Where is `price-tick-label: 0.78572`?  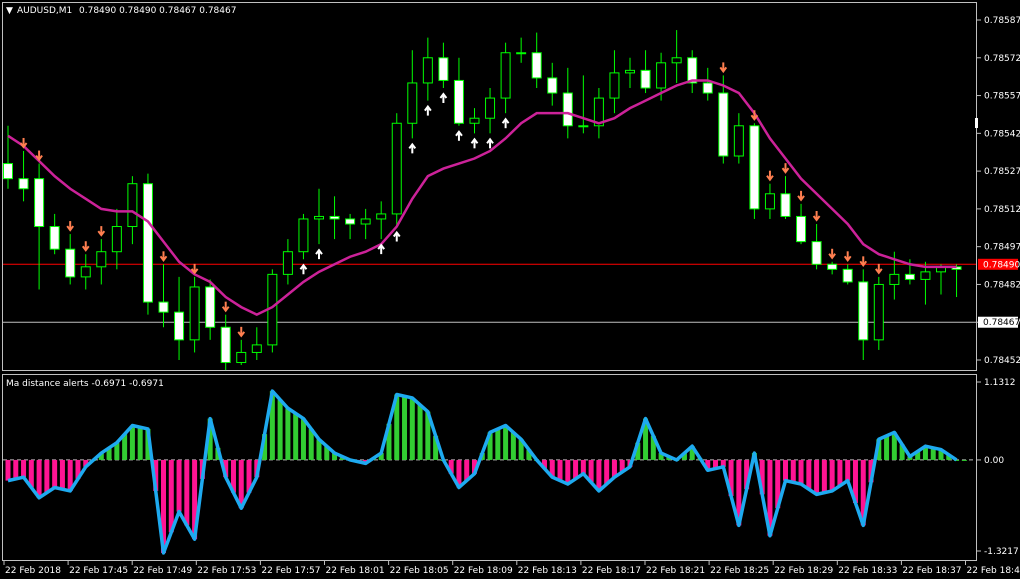
price-tick-label: 0.78572 is located at coordinates (1002, 59).